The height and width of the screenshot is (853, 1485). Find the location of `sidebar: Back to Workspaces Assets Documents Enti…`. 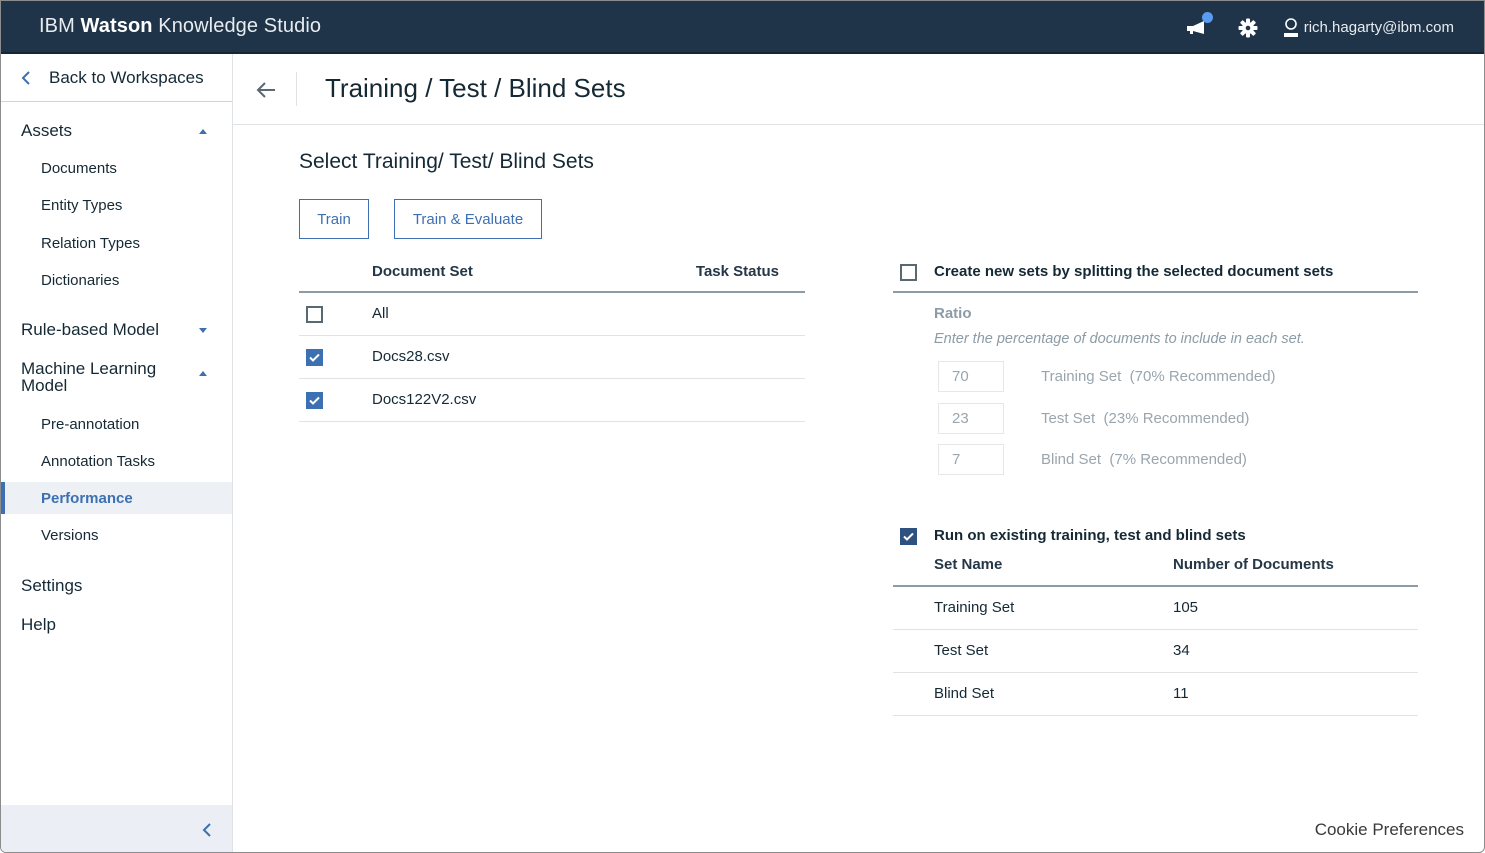

sidebar: Back to Workspaces Assets Documents Enti… is located at coordinates (117, 453).